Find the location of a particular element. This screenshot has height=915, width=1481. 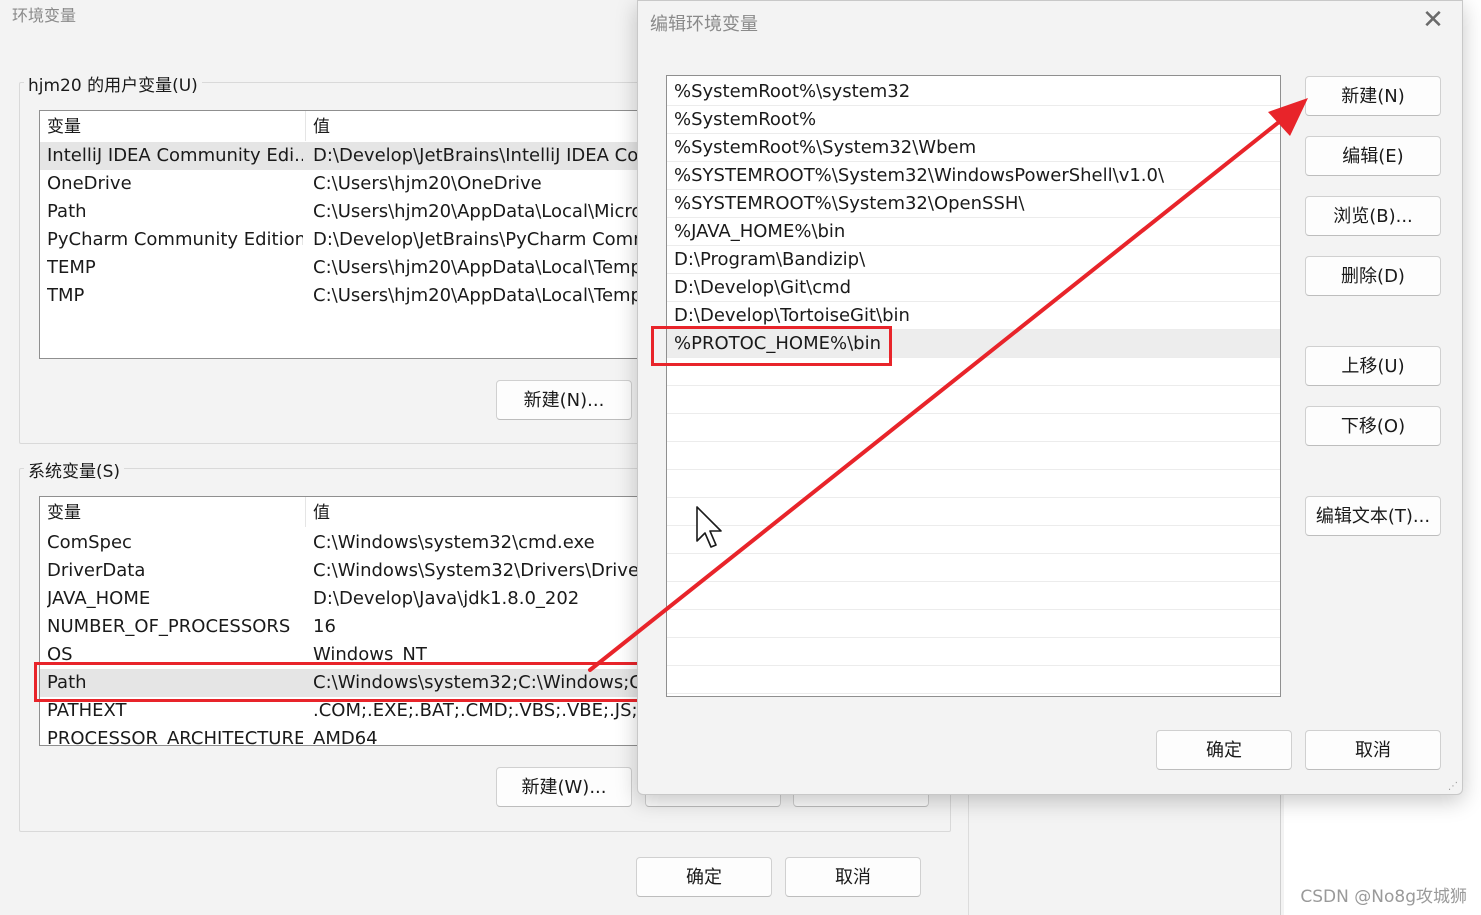

variable-value: D:\Develop\JetBrains\PyCharm Comm is located at coordinates (482, 239).